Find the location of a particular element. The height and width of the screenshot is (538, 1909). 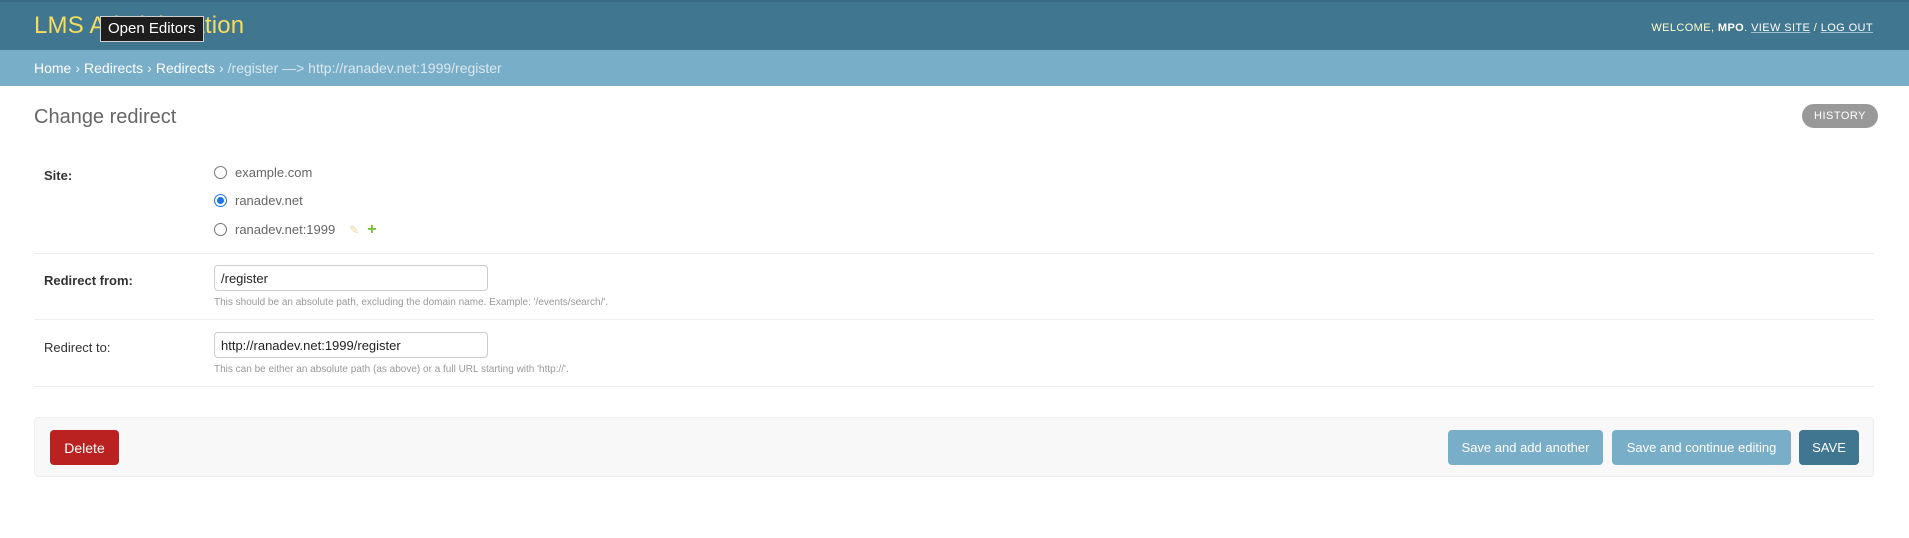

site-option-label: example.com is located at coordinates (274, 172).